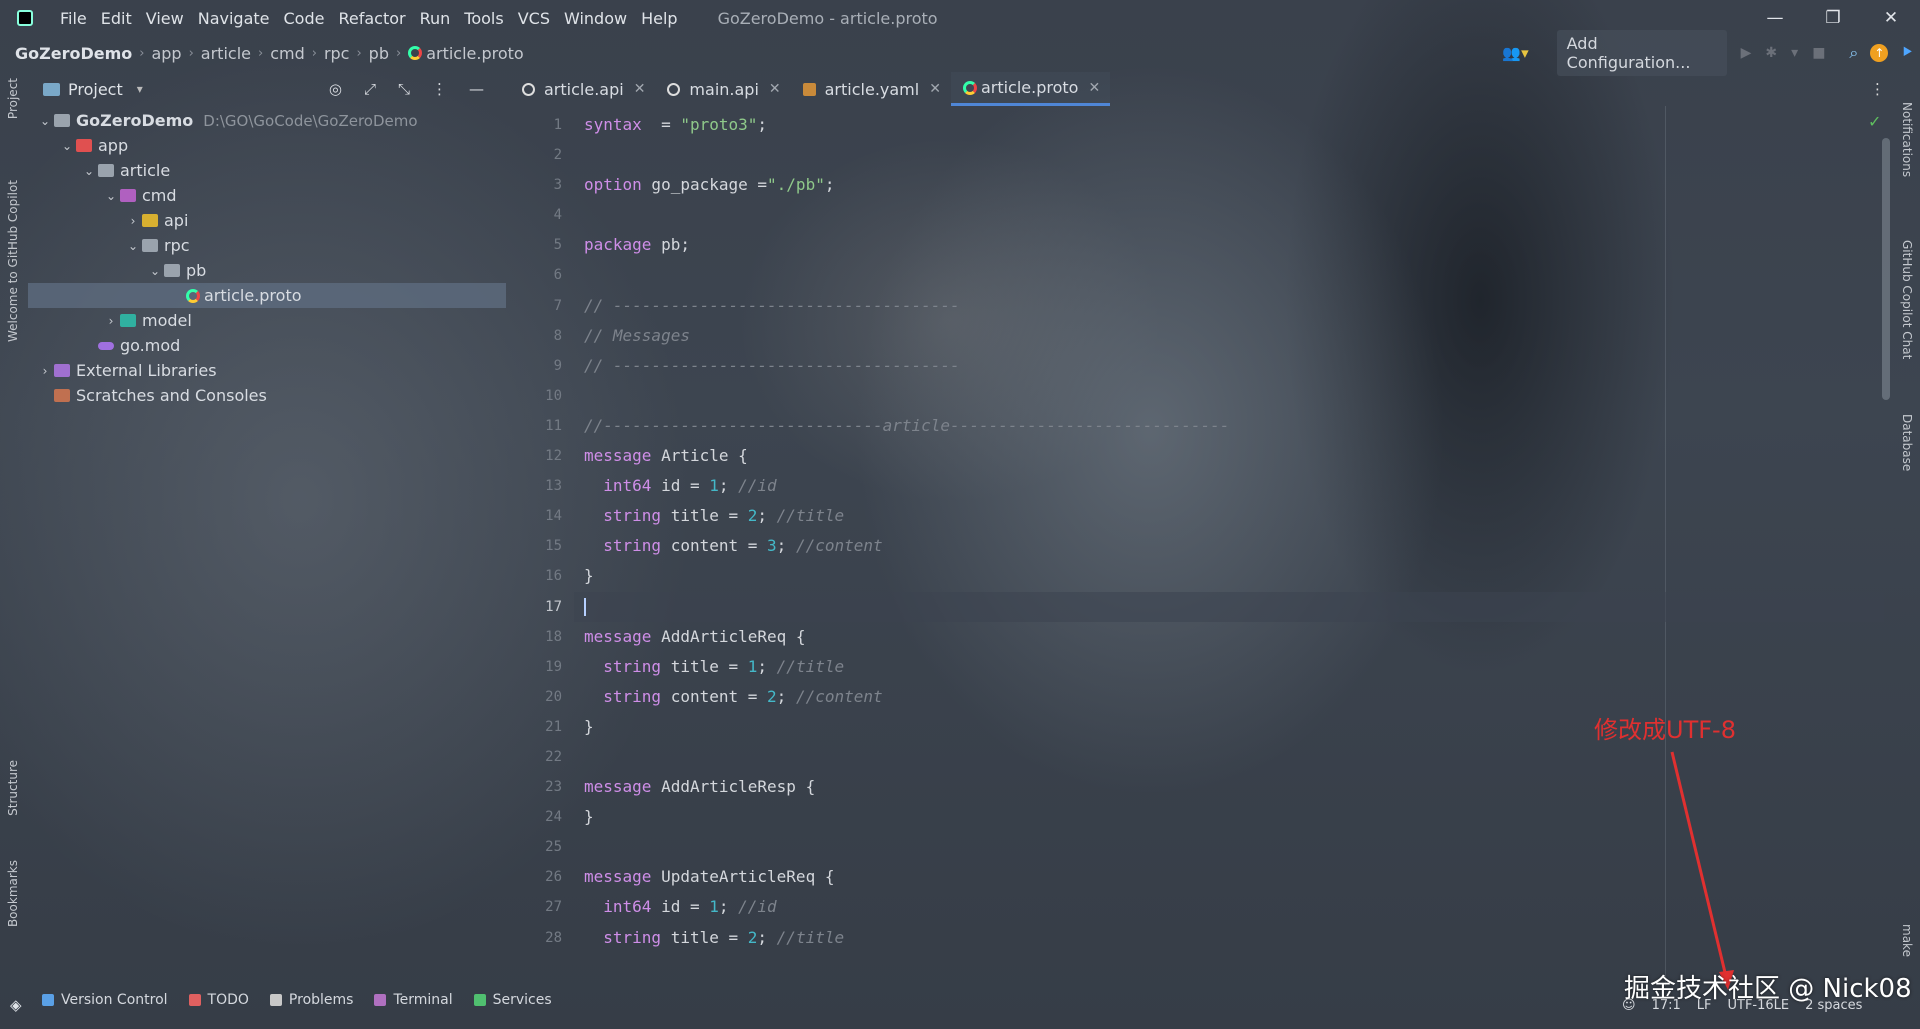 This screenshot has width=1920, height=1029. I want to click on editor-tab: article.api ✕, so click(582, 89).